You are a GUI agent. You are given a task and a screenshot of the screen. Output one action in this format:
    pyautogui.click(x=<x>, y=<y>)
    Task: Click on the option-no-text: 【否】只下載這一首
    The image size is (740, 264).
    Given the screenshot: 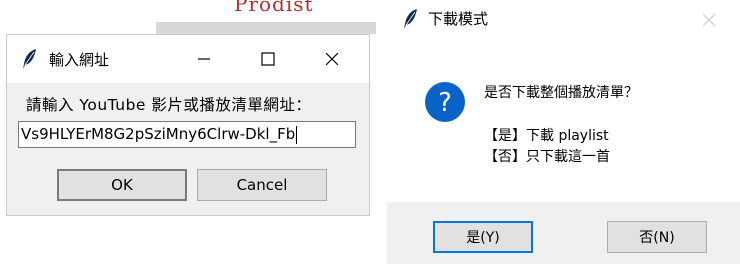 What is the action you would take?
    pyautogui.click(x=547, y=157)
    